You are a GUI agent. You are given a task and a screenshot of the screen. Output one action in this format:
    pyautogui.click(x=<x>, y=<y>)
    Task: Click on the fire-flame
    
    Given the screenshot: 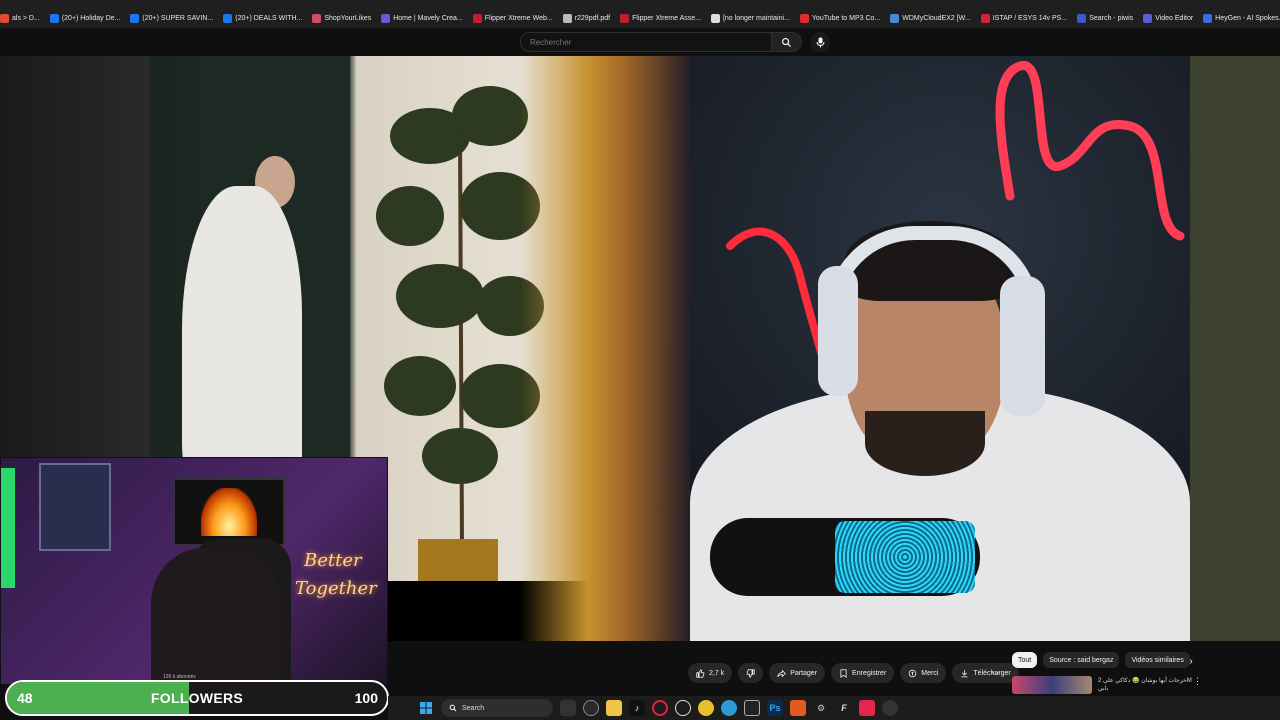 What is the action you would take?
    pyautogui.click(x=229, y=512)
    